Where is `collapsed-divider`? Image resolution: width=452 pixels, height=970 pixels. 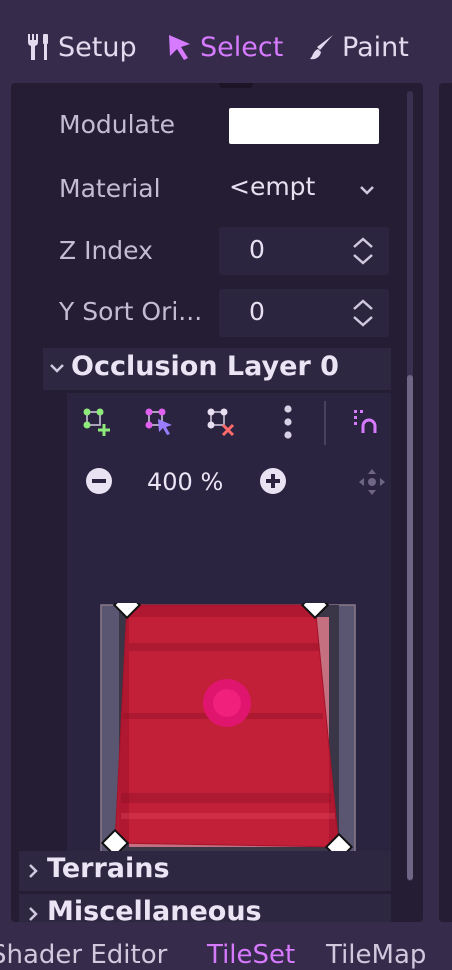 collapsed-divider is located at coordinates (236, 85).